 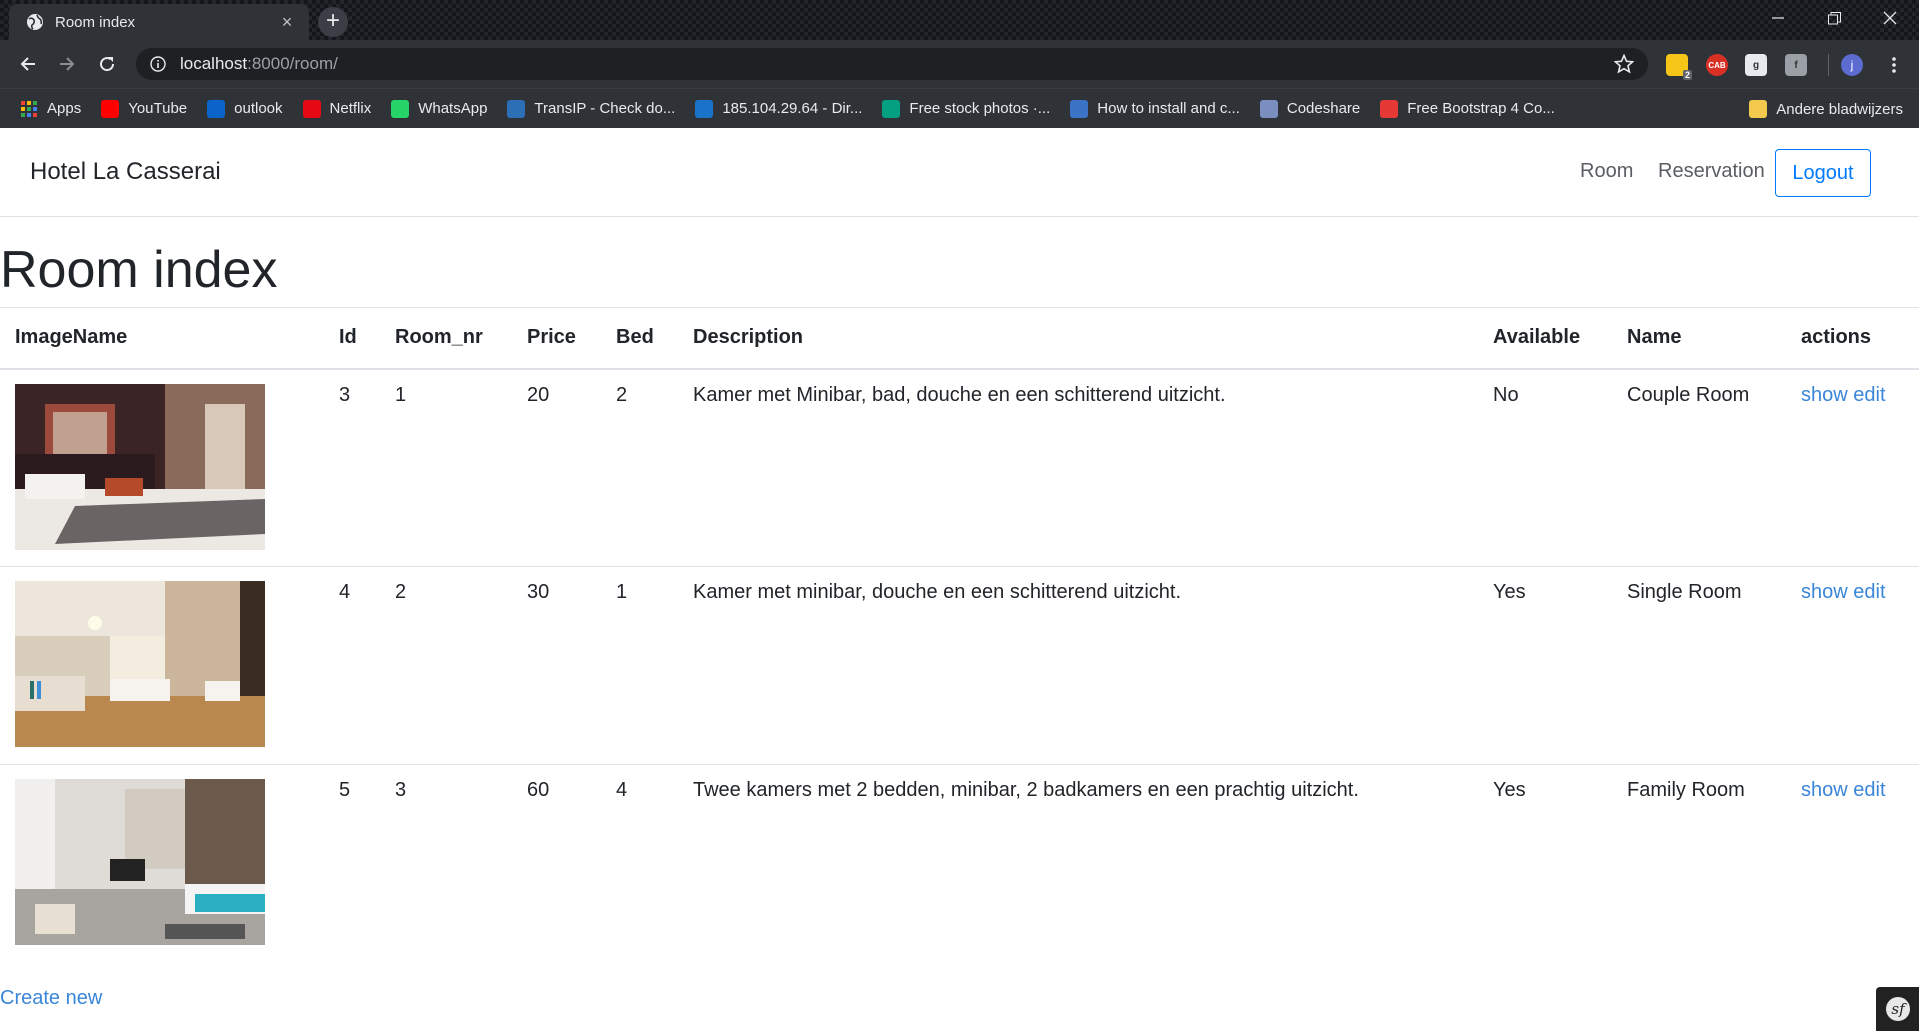 What do you see at coordinates (1796, 65) in the screenshot?
I see `extension-f-icon: f` at bounding box center [1796, 65].